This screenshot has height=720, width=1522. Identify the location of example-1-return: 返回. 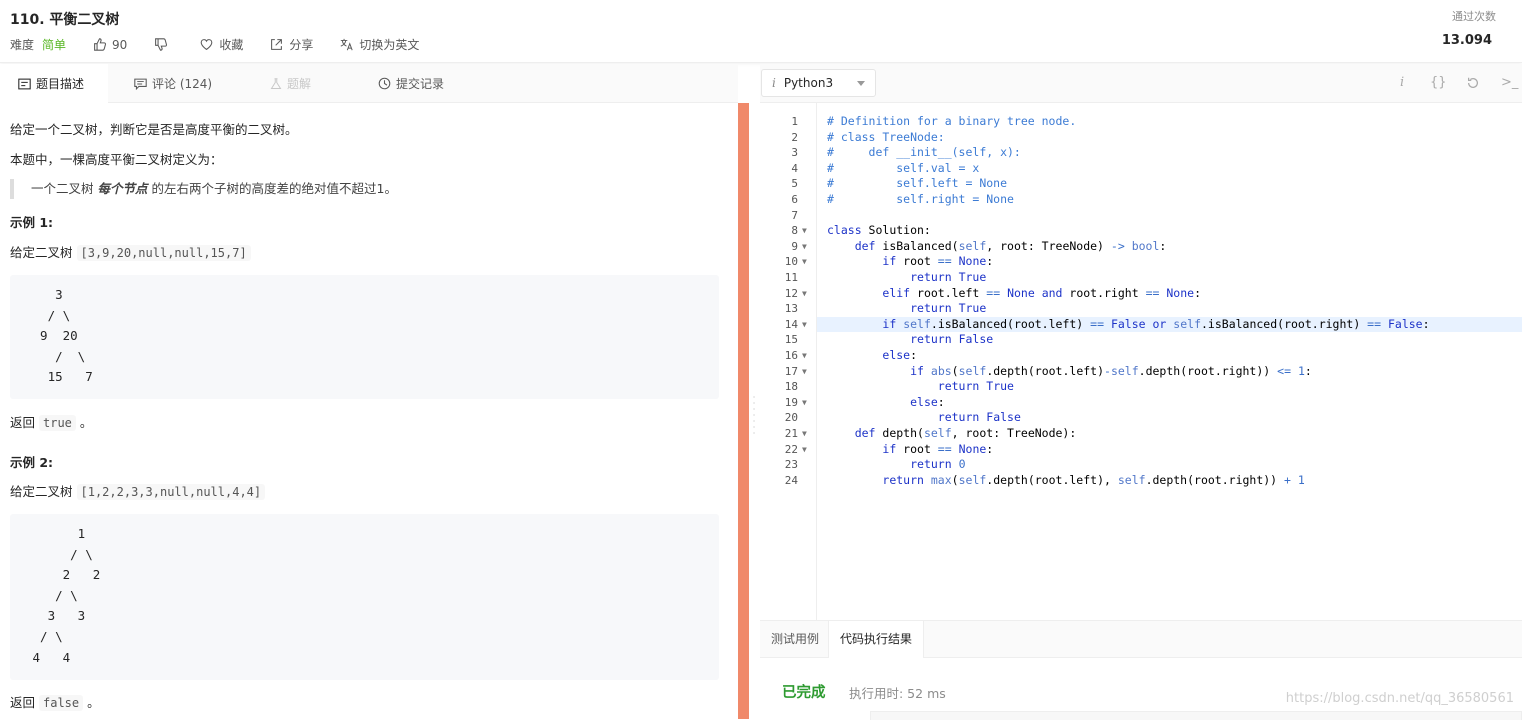
(23, 422).